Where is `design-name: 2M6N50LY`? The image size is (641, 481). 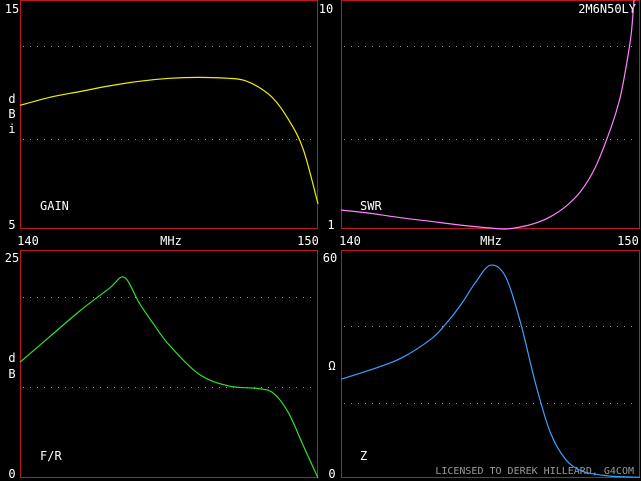
design-name: 2M6N50LY is located at coordinates (607, 9).